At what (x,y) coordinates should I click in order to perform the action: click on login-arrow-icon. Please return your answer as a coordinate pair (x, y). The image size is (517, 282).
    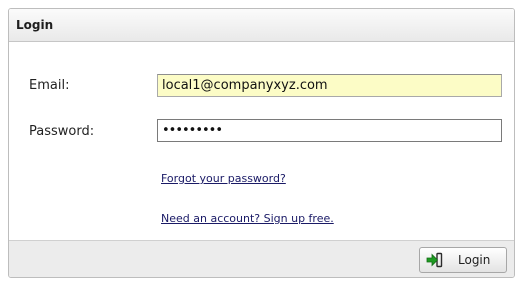
    Looking at the image, I should click on (434, 260).